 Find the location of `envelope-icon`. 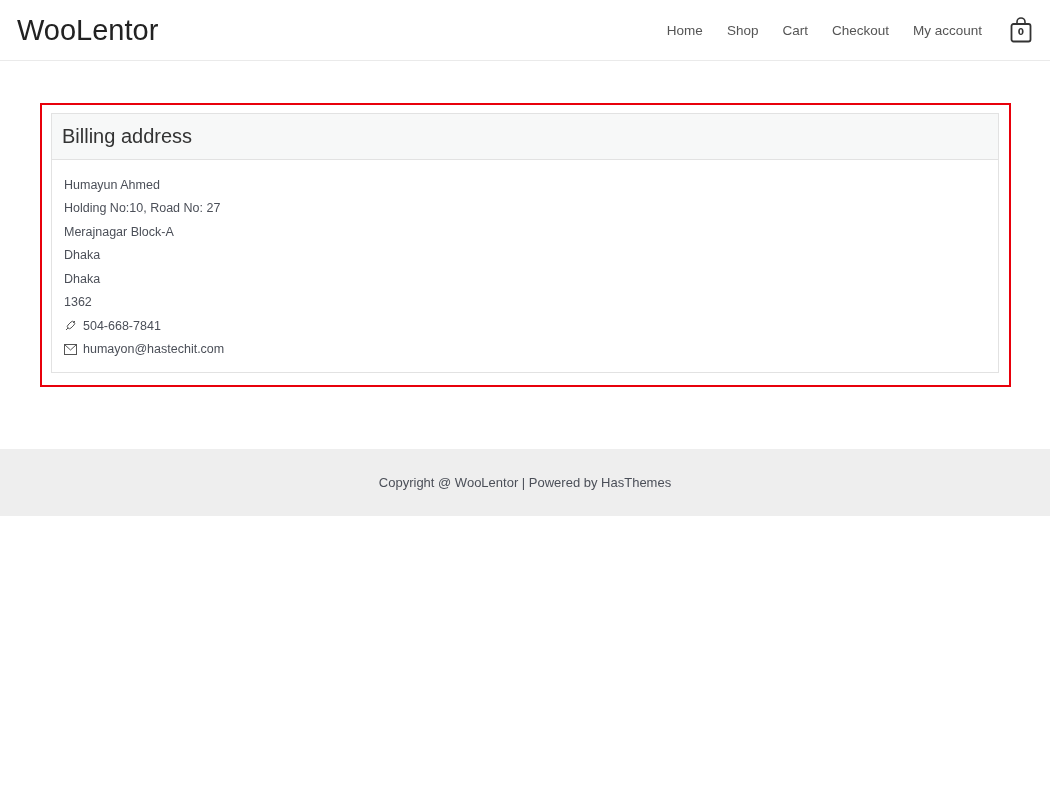

envelope-icon is located at coordinates (70, 349).